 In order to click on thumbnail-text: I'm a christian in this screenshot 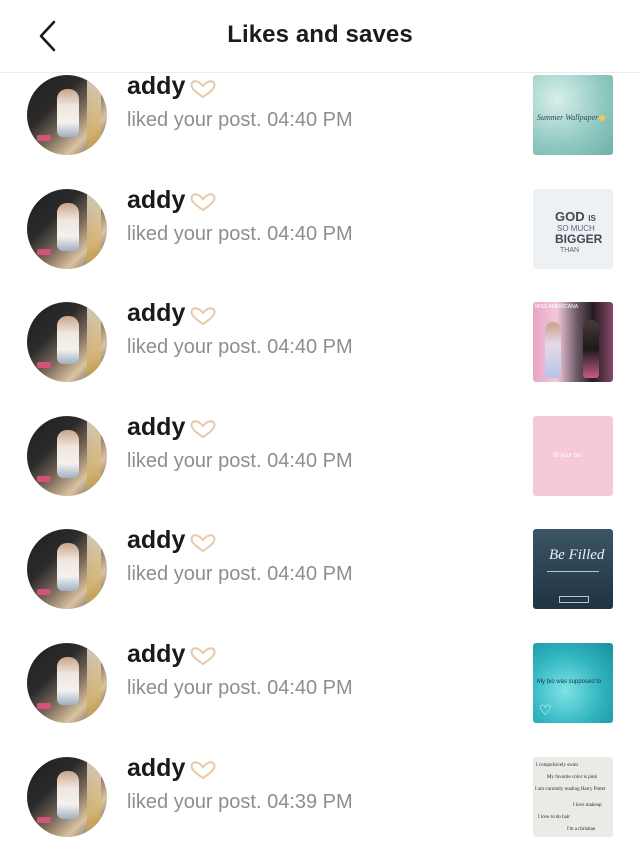, I will do `click(581, 829)`.